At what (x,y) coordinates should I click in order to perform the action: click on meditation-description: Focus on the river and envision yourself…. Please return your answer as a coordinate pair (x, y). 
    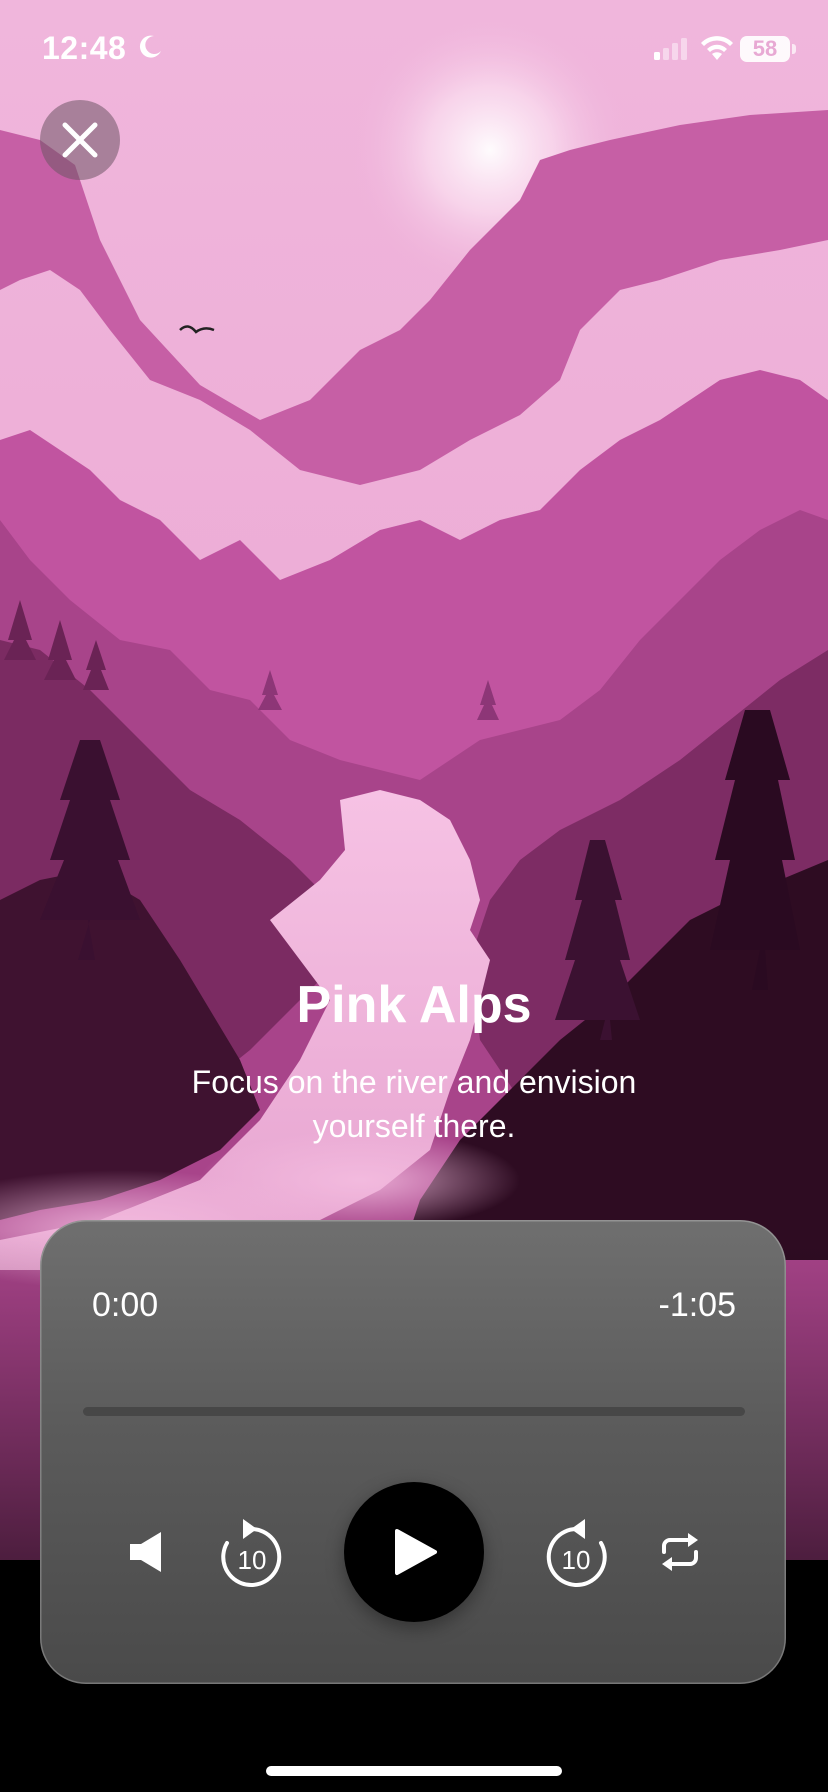
    Looking at the image, I should click on (414, 1104).